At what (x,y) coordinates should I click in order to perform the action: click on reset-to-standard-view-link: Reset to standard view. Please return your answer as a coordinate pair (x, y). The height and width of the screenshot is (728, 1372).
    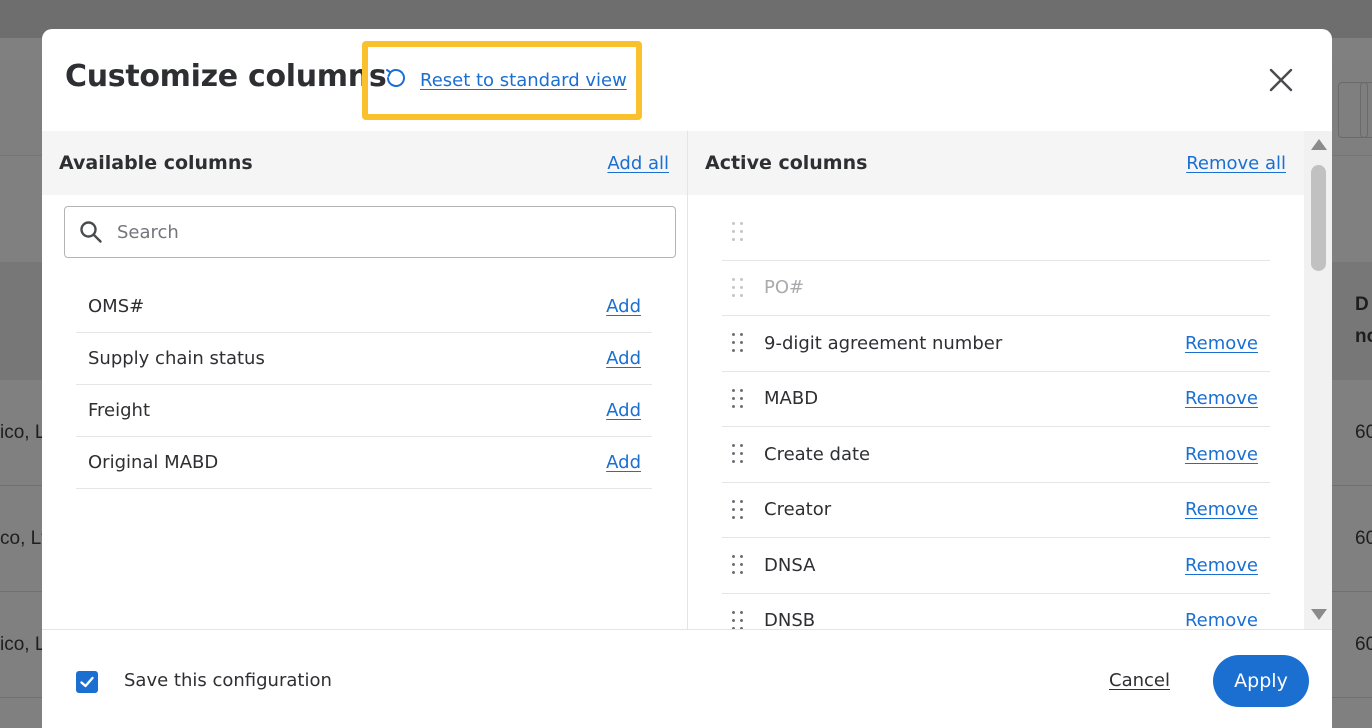
    Looking at the image, I should click on (505, 80).